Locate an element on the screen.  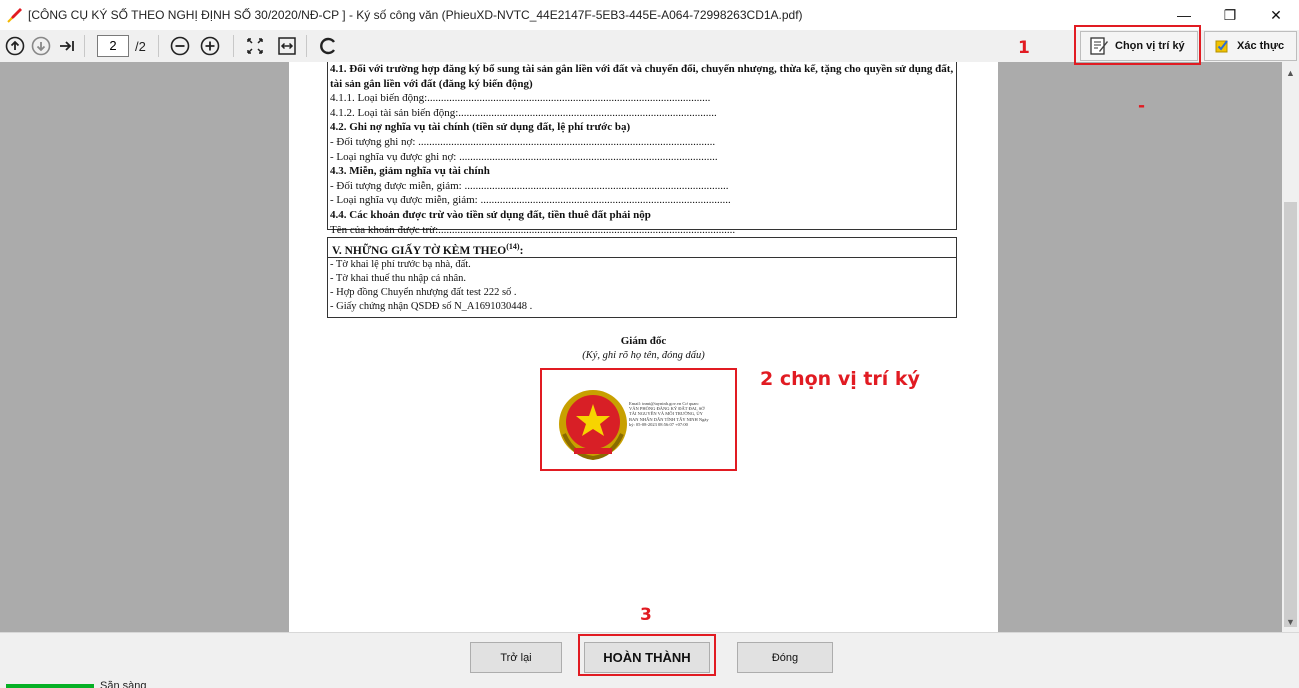
signer-title: Giám đốc is located at coordinates (643, 341).